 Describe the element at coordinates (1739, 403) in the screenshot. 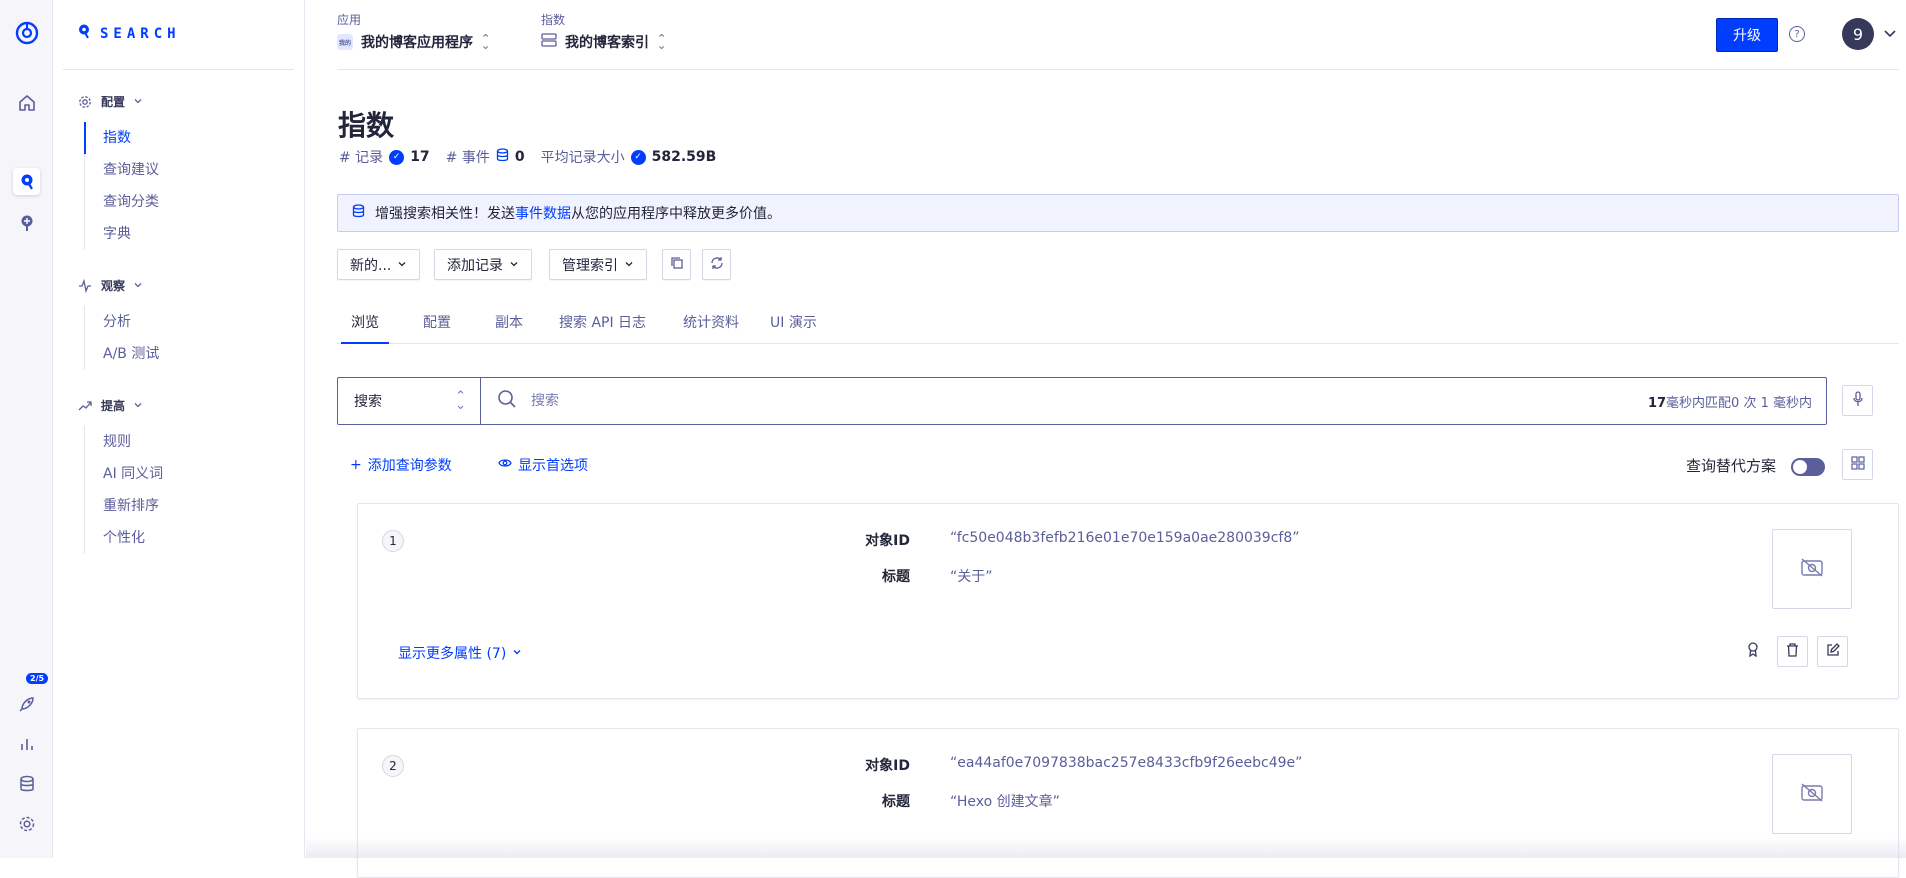

I see `search-meta-text: 毫秒内匹配0 次 1 毫秒内` at that location.